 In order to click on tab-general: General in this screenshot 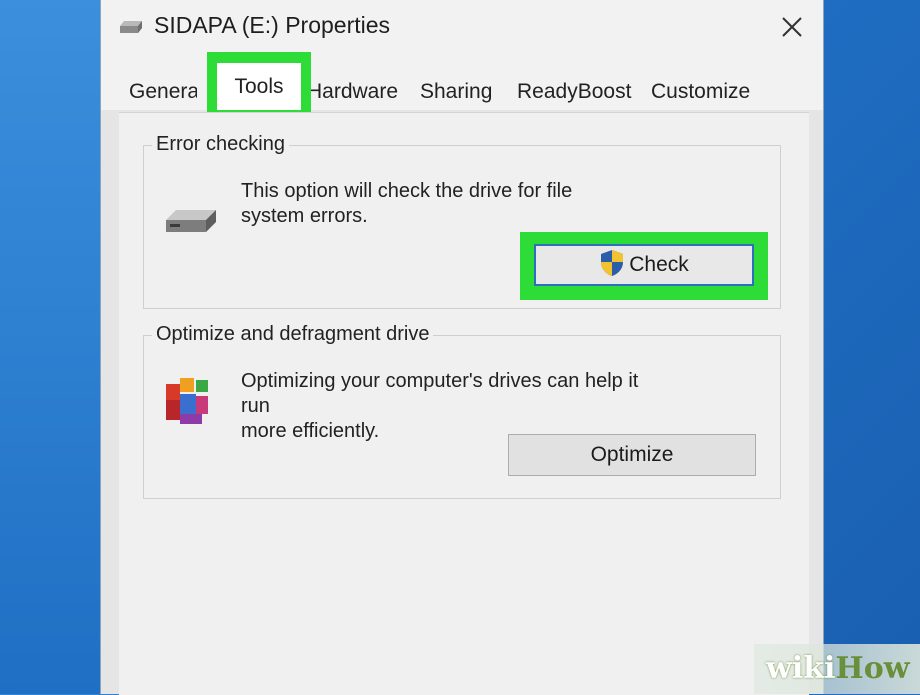, I will do `click(163, 92)`.